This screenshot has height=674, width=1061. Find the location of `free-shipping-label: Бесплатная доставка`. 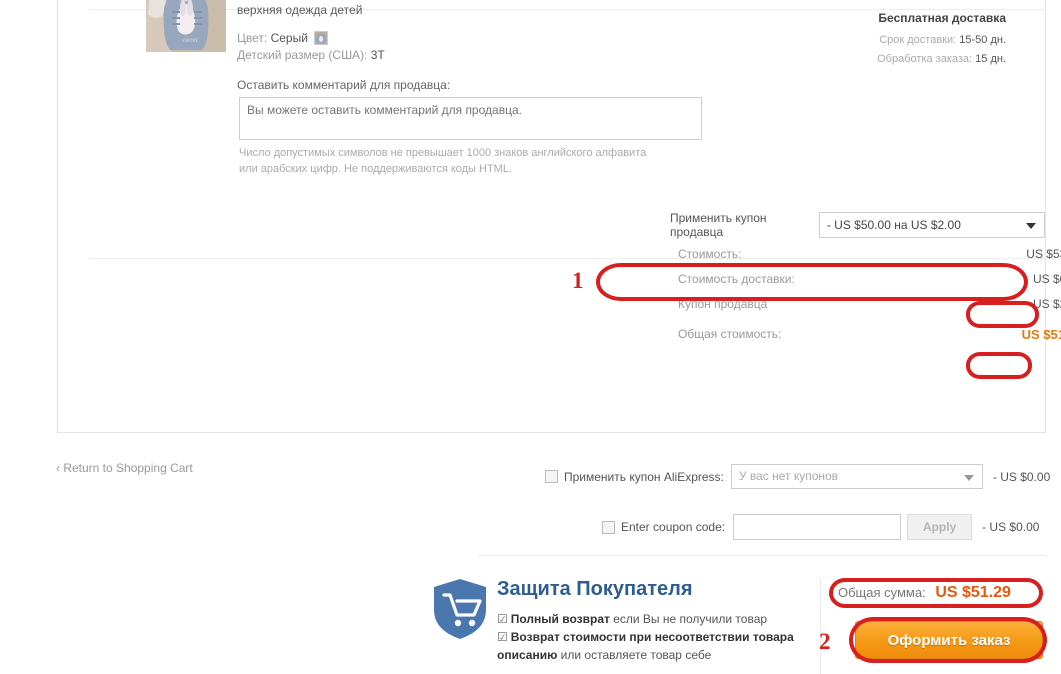

free-shipping-label: Бесплатная доставка is located at coordinates (942, 18).